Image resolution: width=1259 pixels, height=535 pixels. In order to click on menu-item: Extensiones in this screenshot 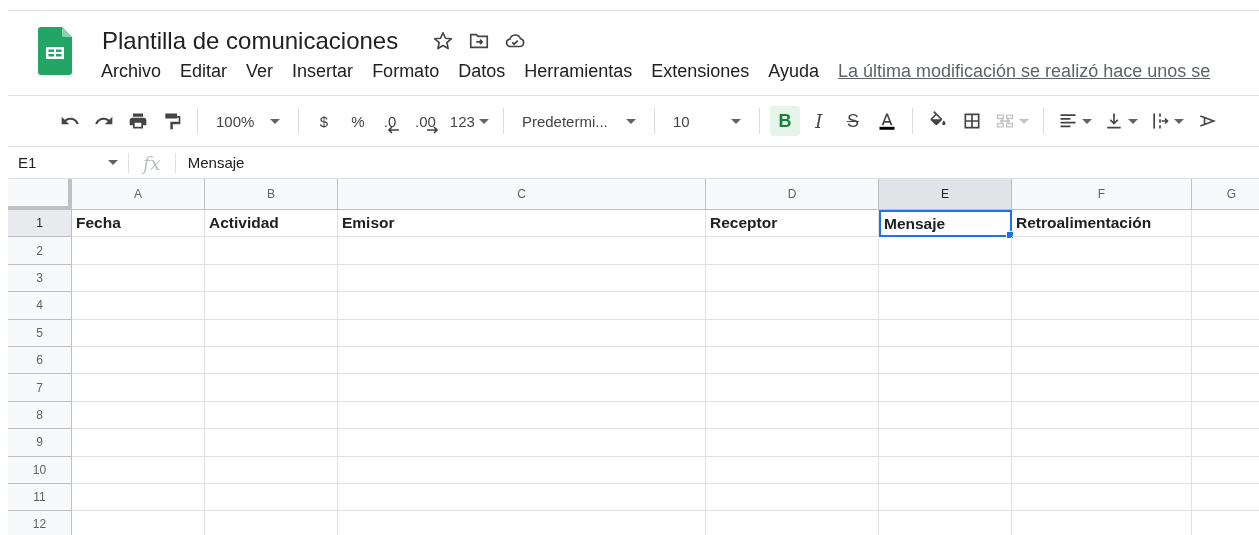, I will do `click(700, 71)`.